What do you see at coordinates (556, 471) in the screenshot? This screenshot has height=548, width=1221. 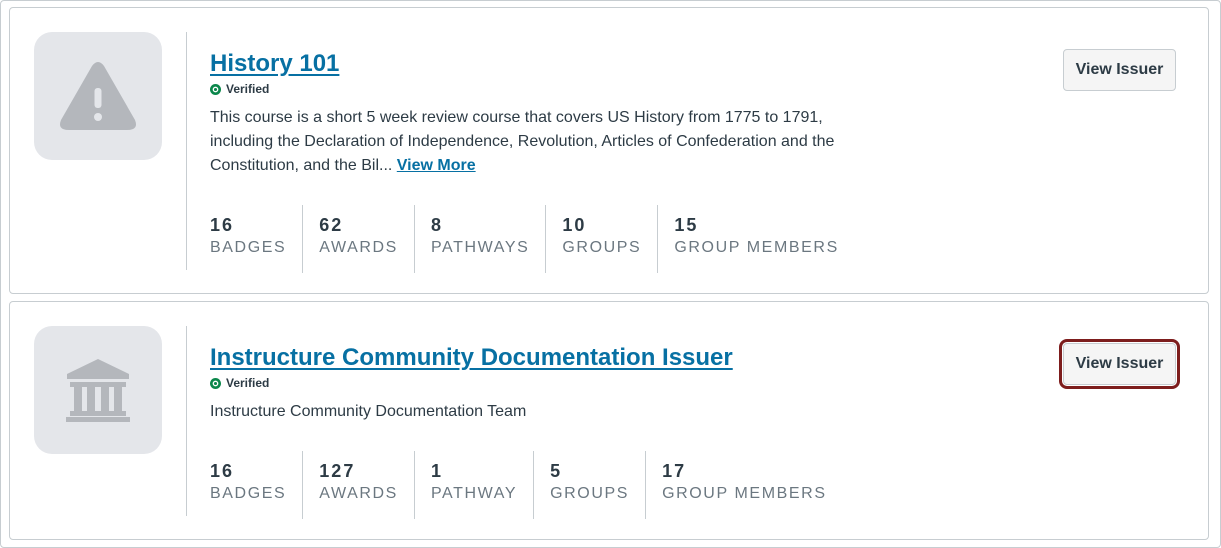 I see `stat-value: 5` at bounding box center [556, 471].